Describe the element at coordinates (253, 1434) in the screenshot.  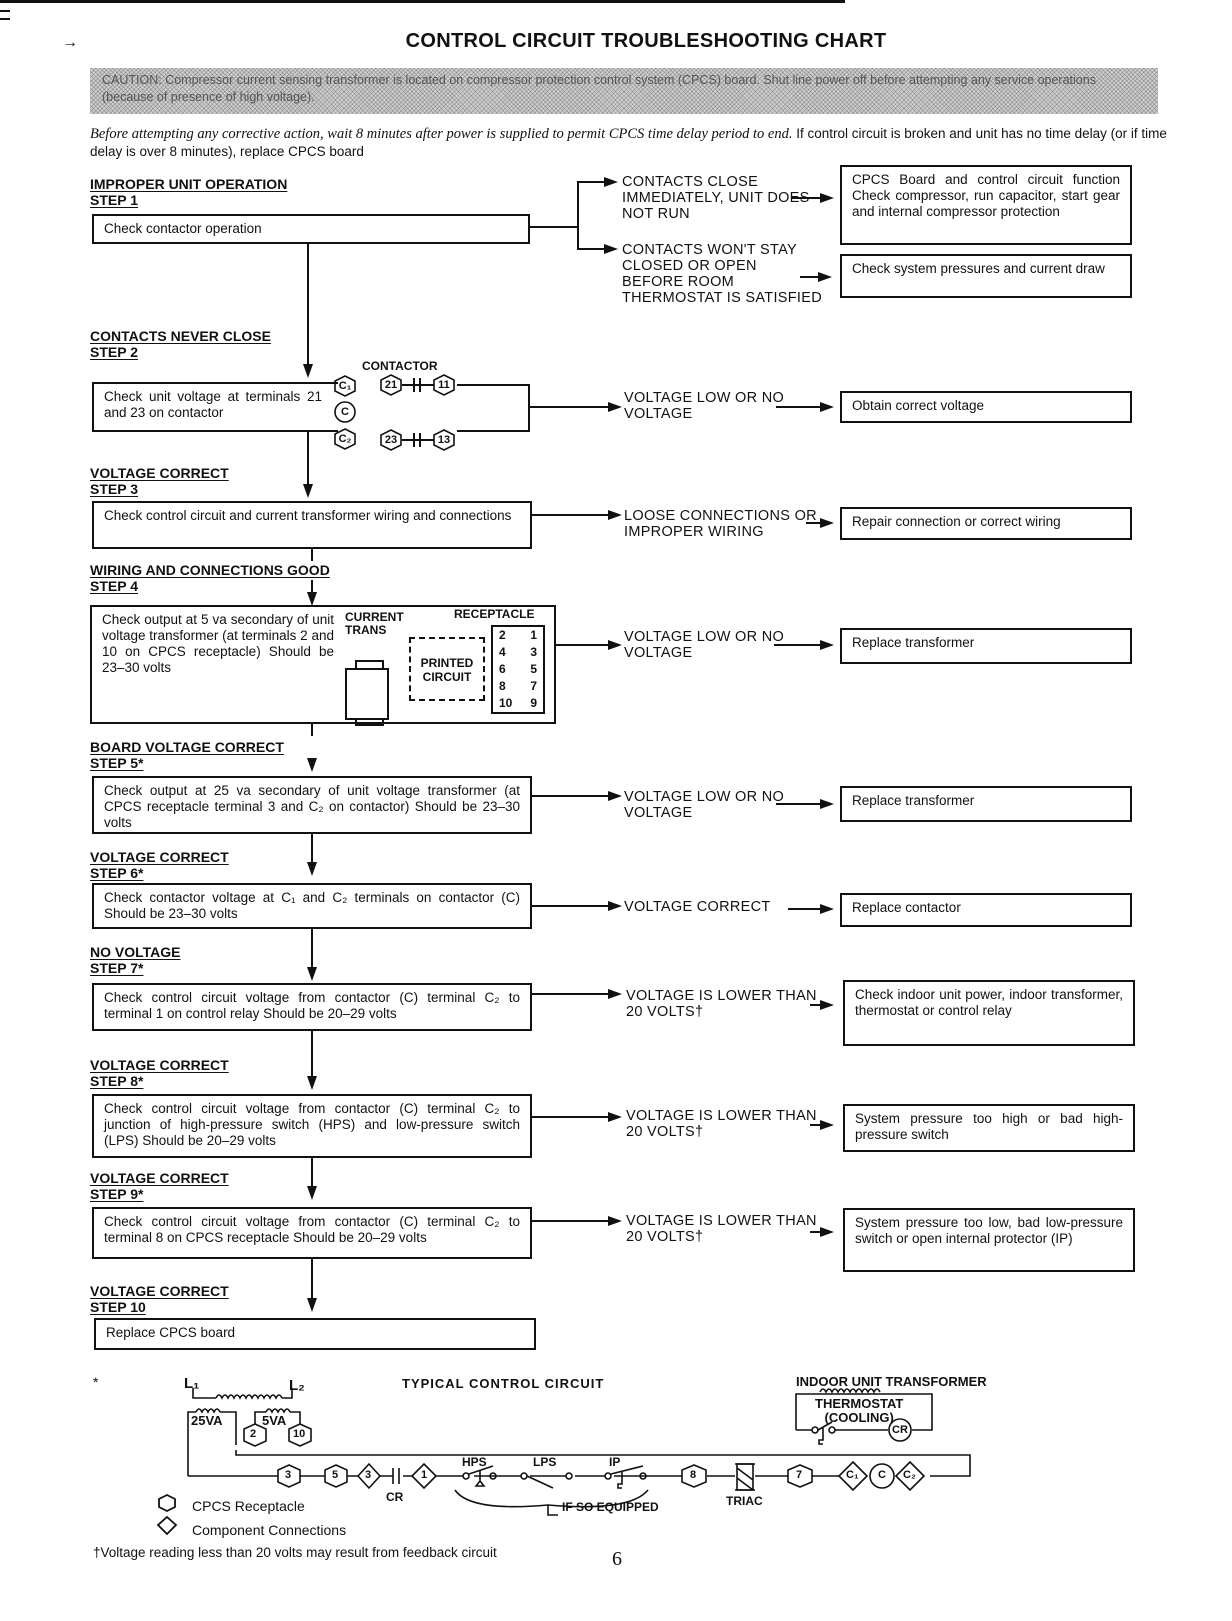
I see `t2-label: 2` at that location.